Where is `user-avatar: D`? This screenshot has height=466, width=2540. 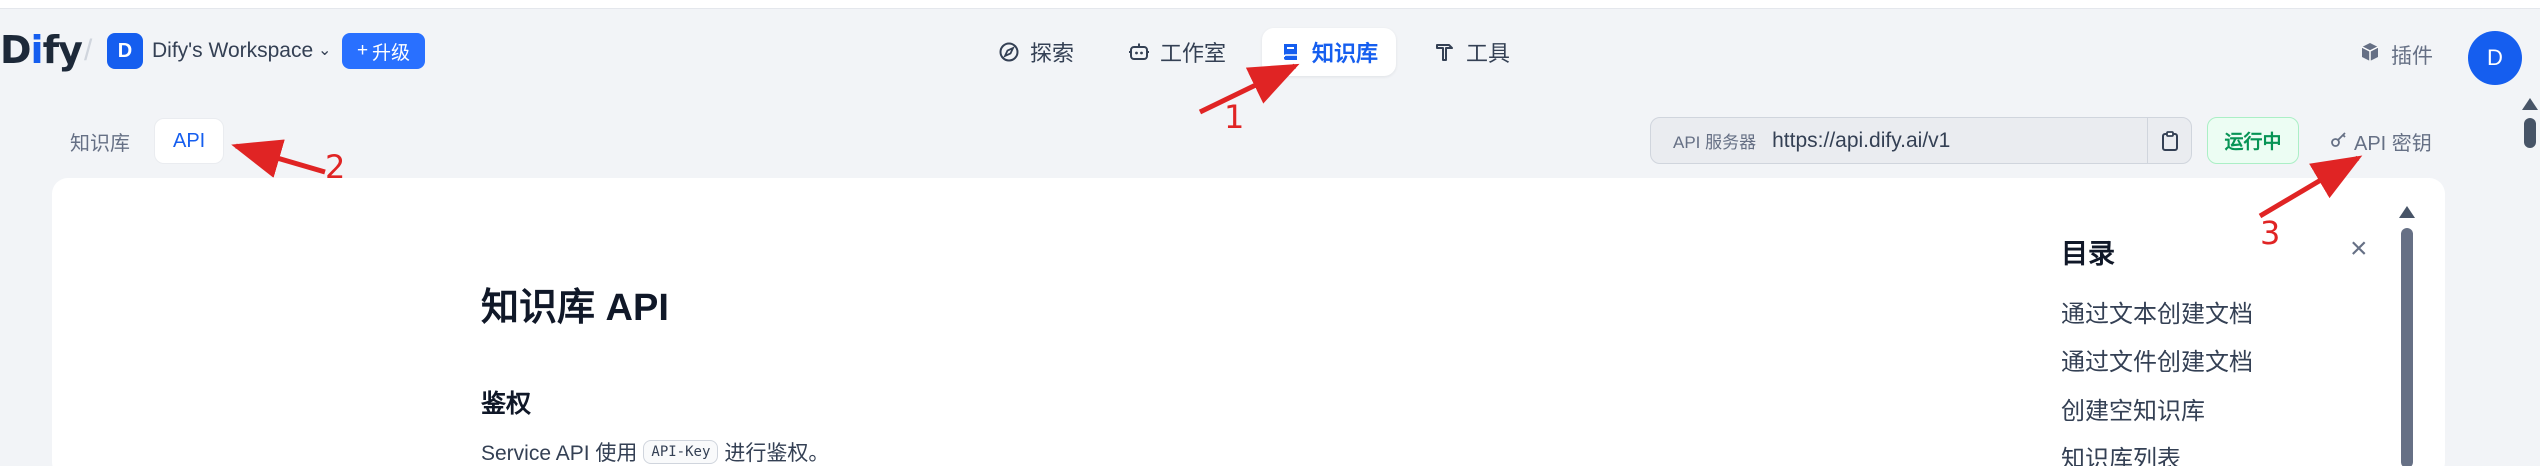
user-avatar: D is located at coordinates (2495, 58).